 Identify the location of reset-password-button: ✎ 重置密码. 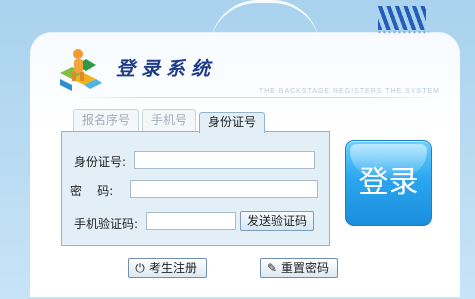
(299, 268).